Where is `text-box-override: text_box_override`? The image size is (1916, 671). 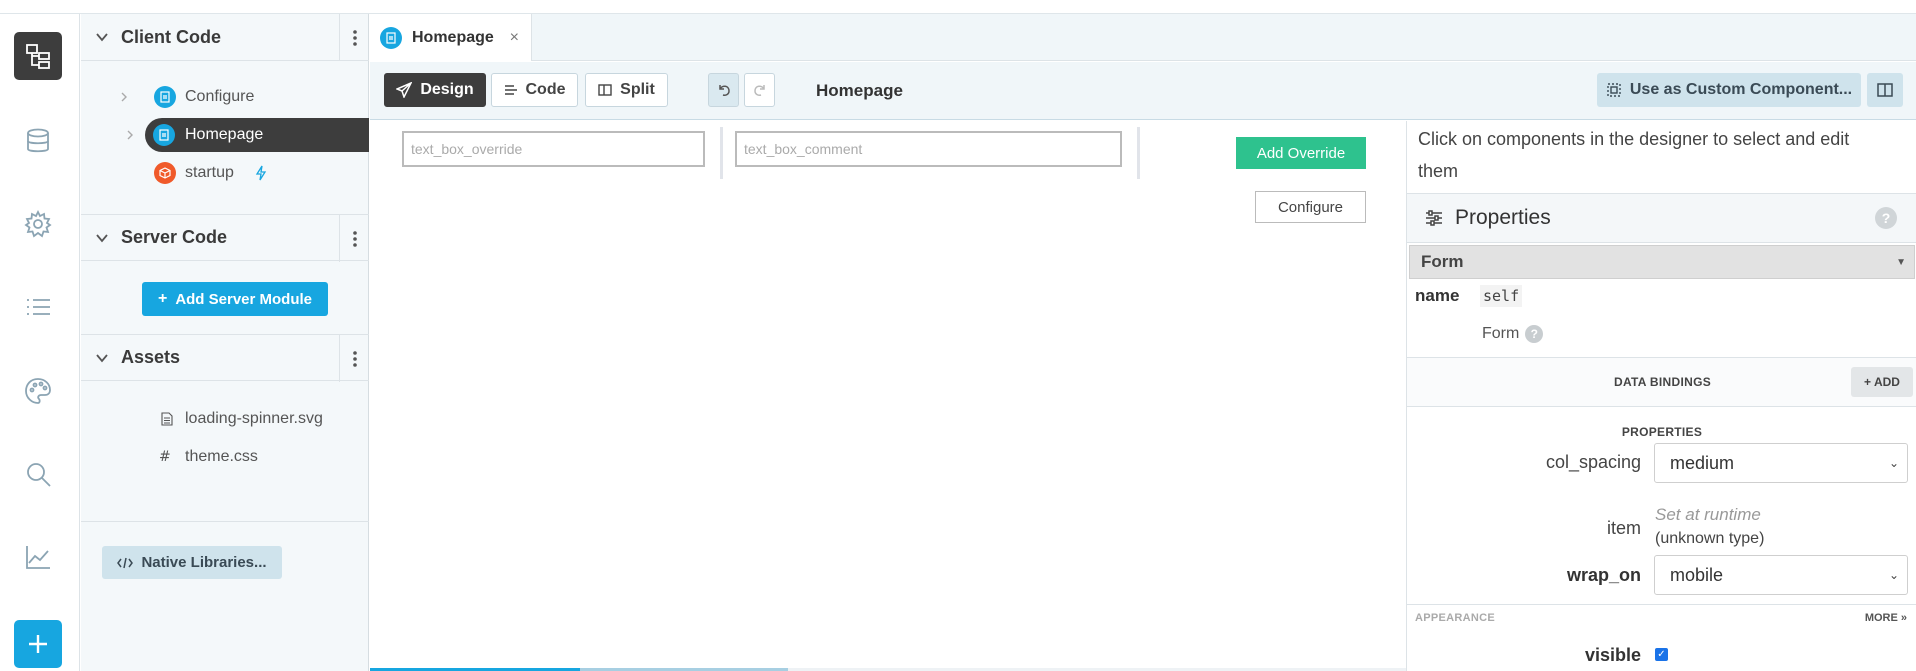 text-box-override: text_box_override is located at coordinates (553, 149).